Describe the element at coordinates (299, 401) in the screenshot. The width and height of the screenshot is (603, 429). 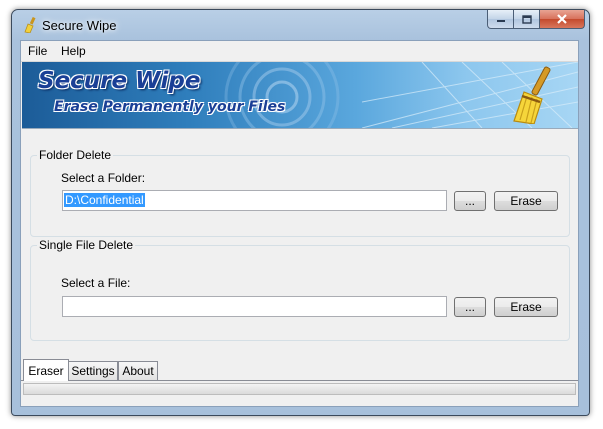
I see `status-bar` at that location.